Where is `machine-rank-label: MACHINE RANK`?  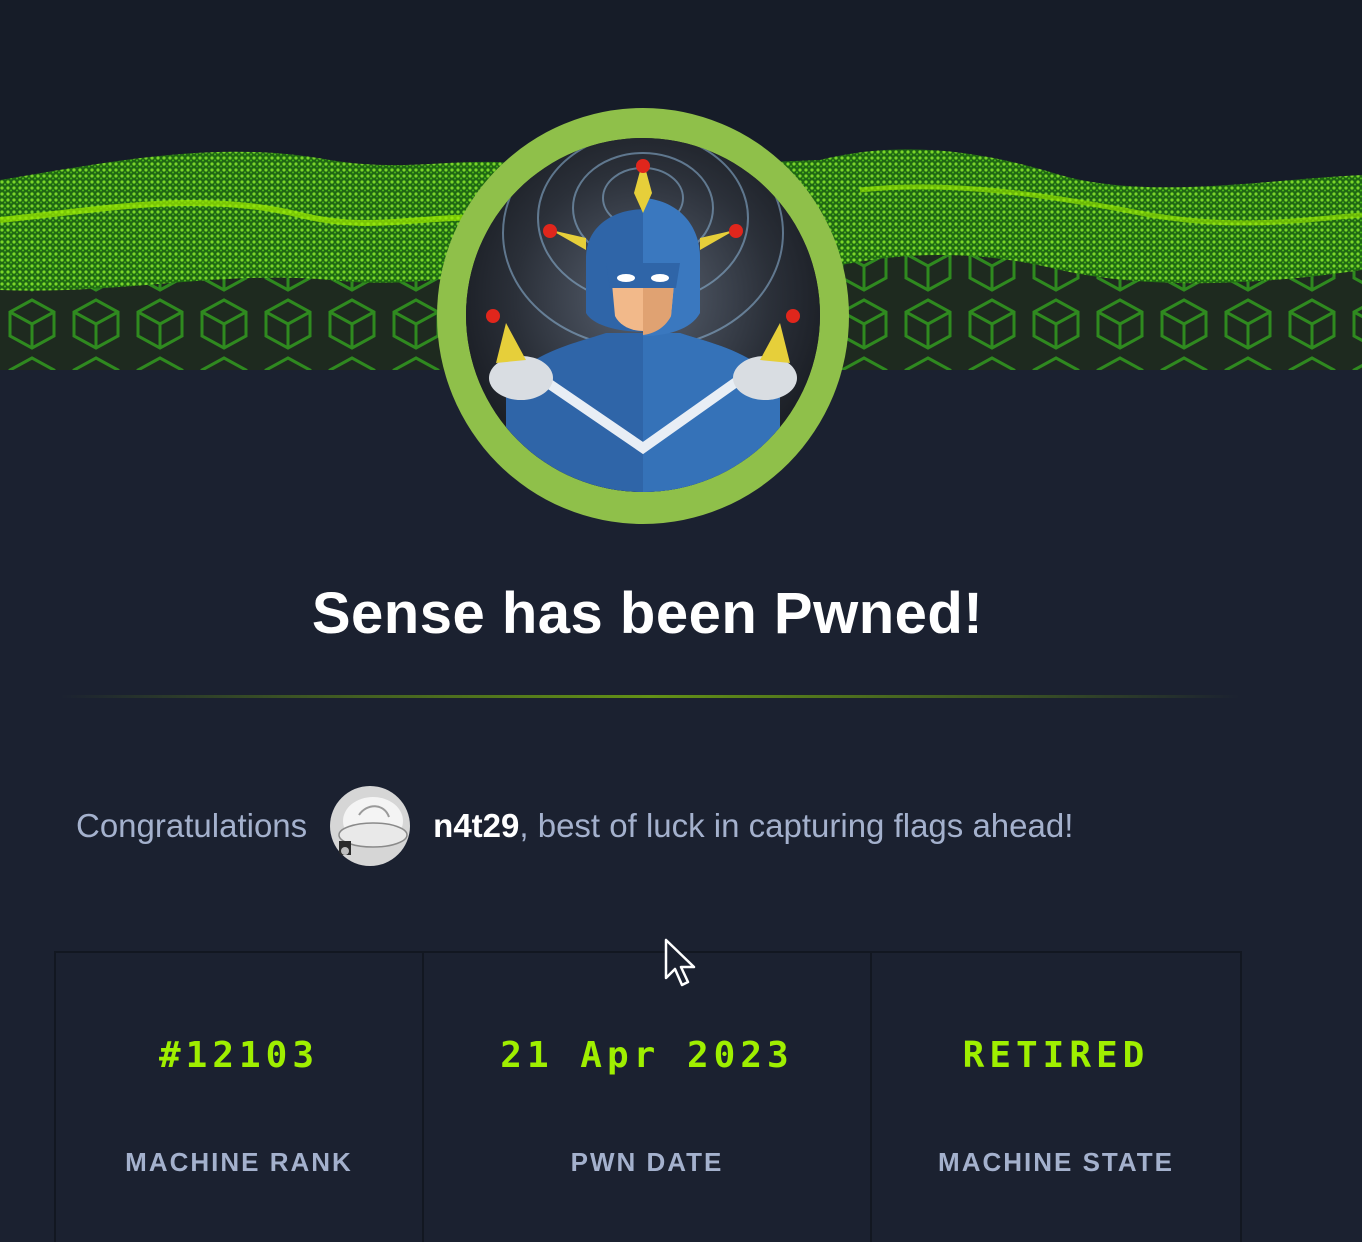
machine-rank-label: MACHINE RANK is located at coordinates (239, 1162).